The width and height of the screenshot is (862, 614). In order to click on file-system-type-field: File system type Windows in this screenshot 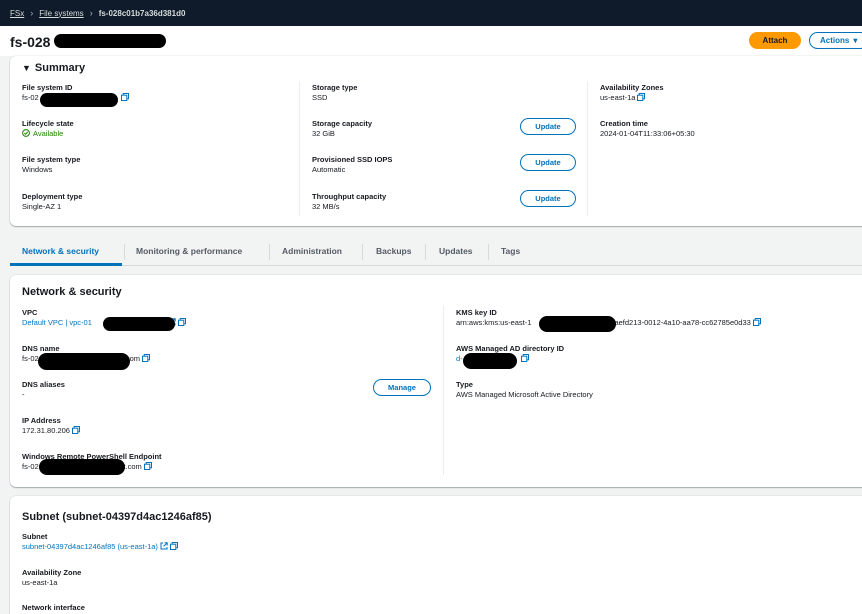, I will do `click(51, 165)`.